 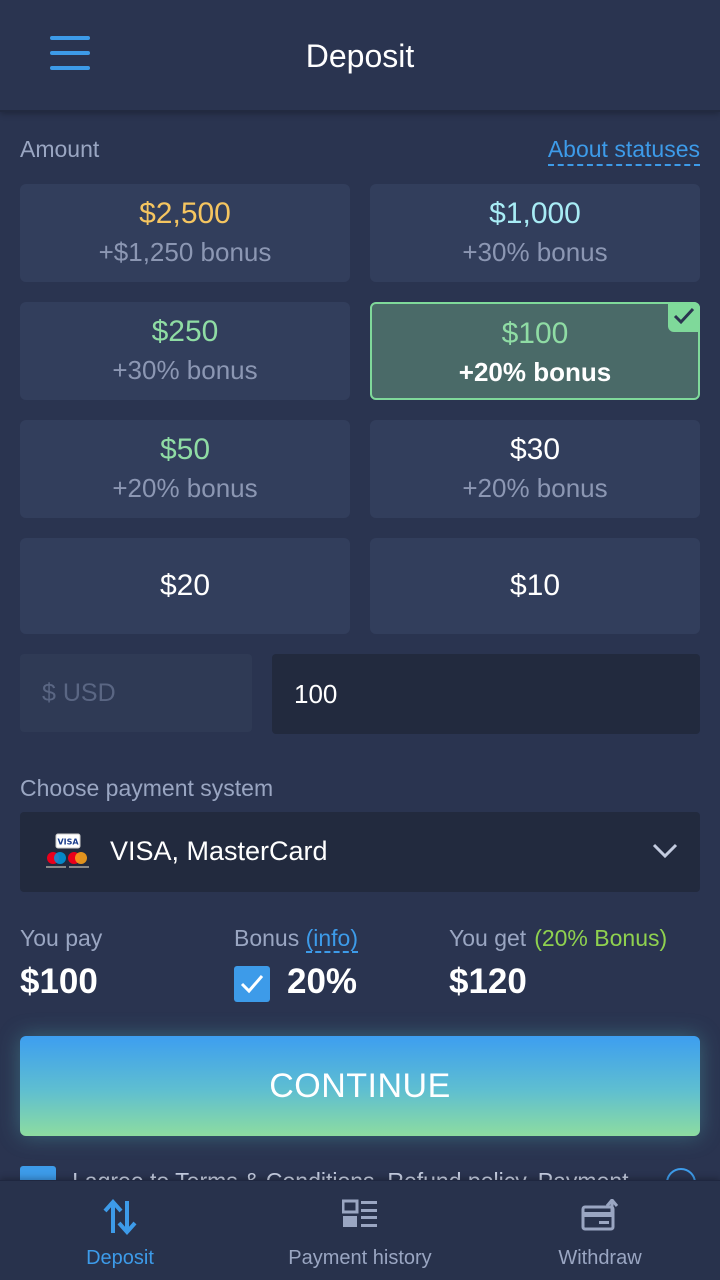 I want to click on payment-system-select: VISA VISA, MasterCard, so click(x=360, y=852).